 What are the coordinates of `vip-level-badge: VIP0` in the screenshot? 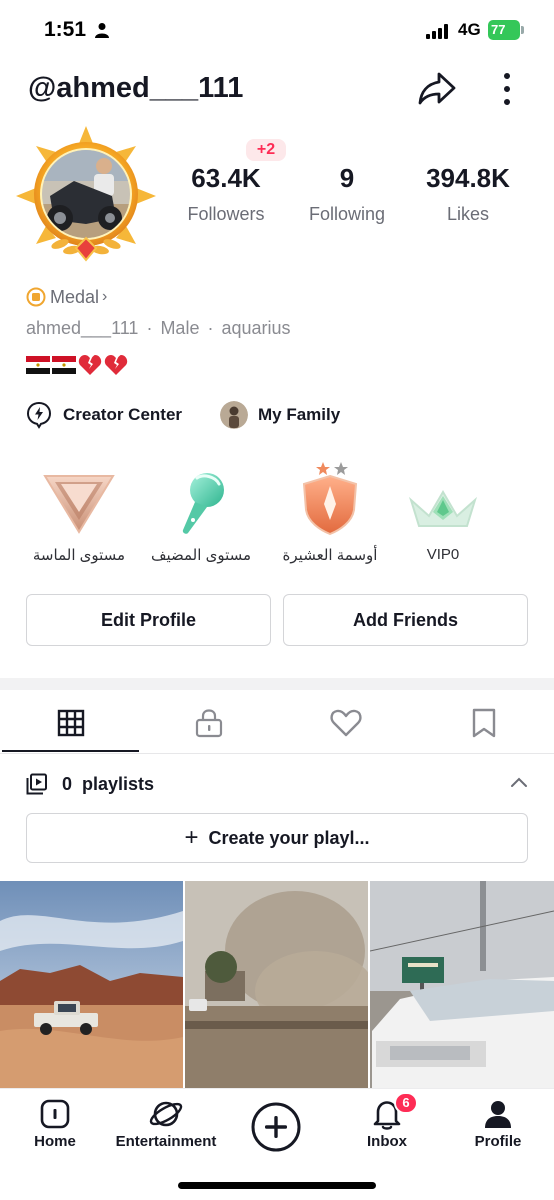 It's located at (443, 516).